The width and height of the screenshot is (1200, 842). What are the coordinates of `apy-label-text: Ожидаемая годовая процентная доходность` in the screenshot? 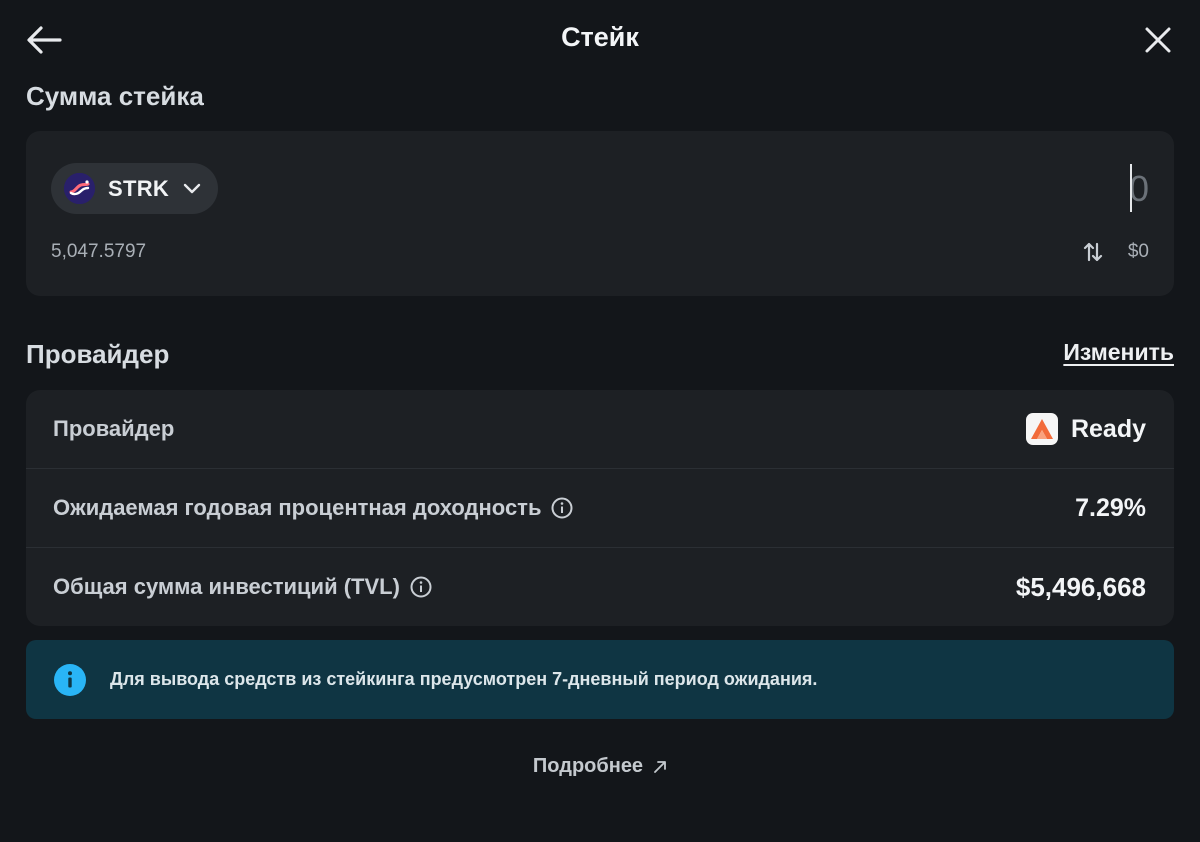 It's located at (297, 507).